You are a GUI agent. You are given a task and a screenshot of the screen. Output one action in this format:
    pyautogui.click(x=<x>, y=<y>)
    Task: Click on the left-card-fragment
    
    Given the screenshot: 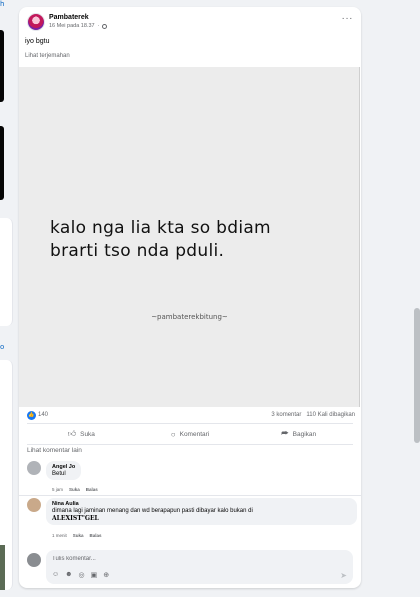 What is the action you would take?
    pyautogui.click(x=6, y=272)
    